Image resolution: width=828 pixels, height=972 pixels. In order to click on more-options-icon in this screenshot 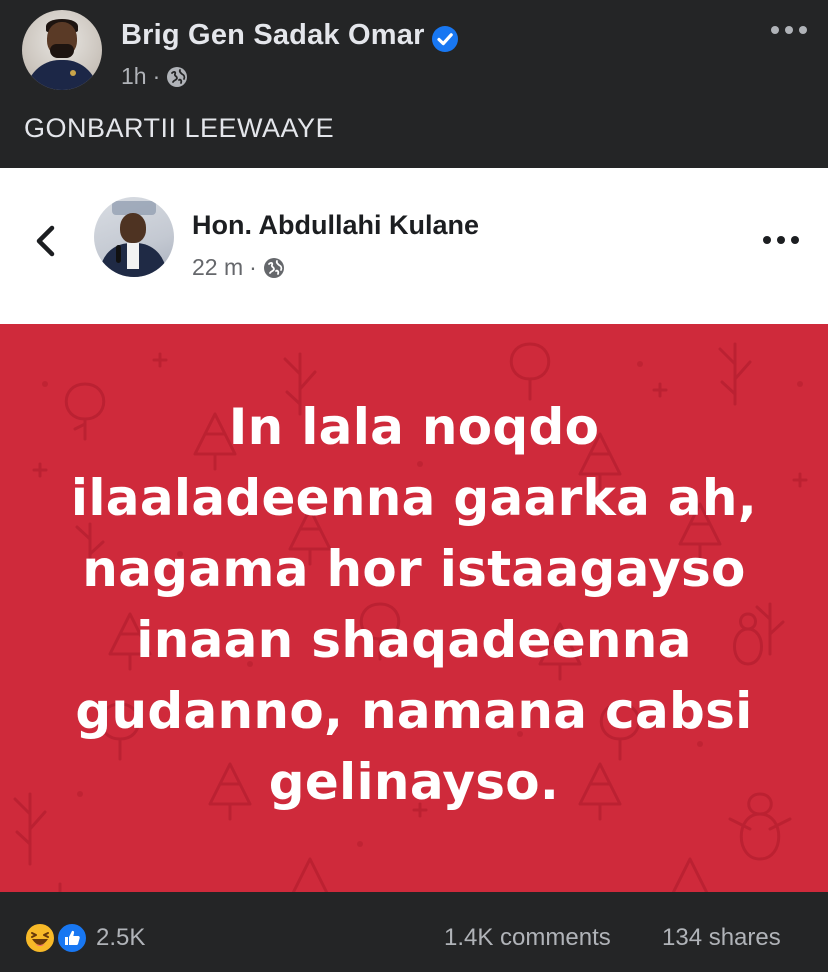, I will do `click(789, 30)`.